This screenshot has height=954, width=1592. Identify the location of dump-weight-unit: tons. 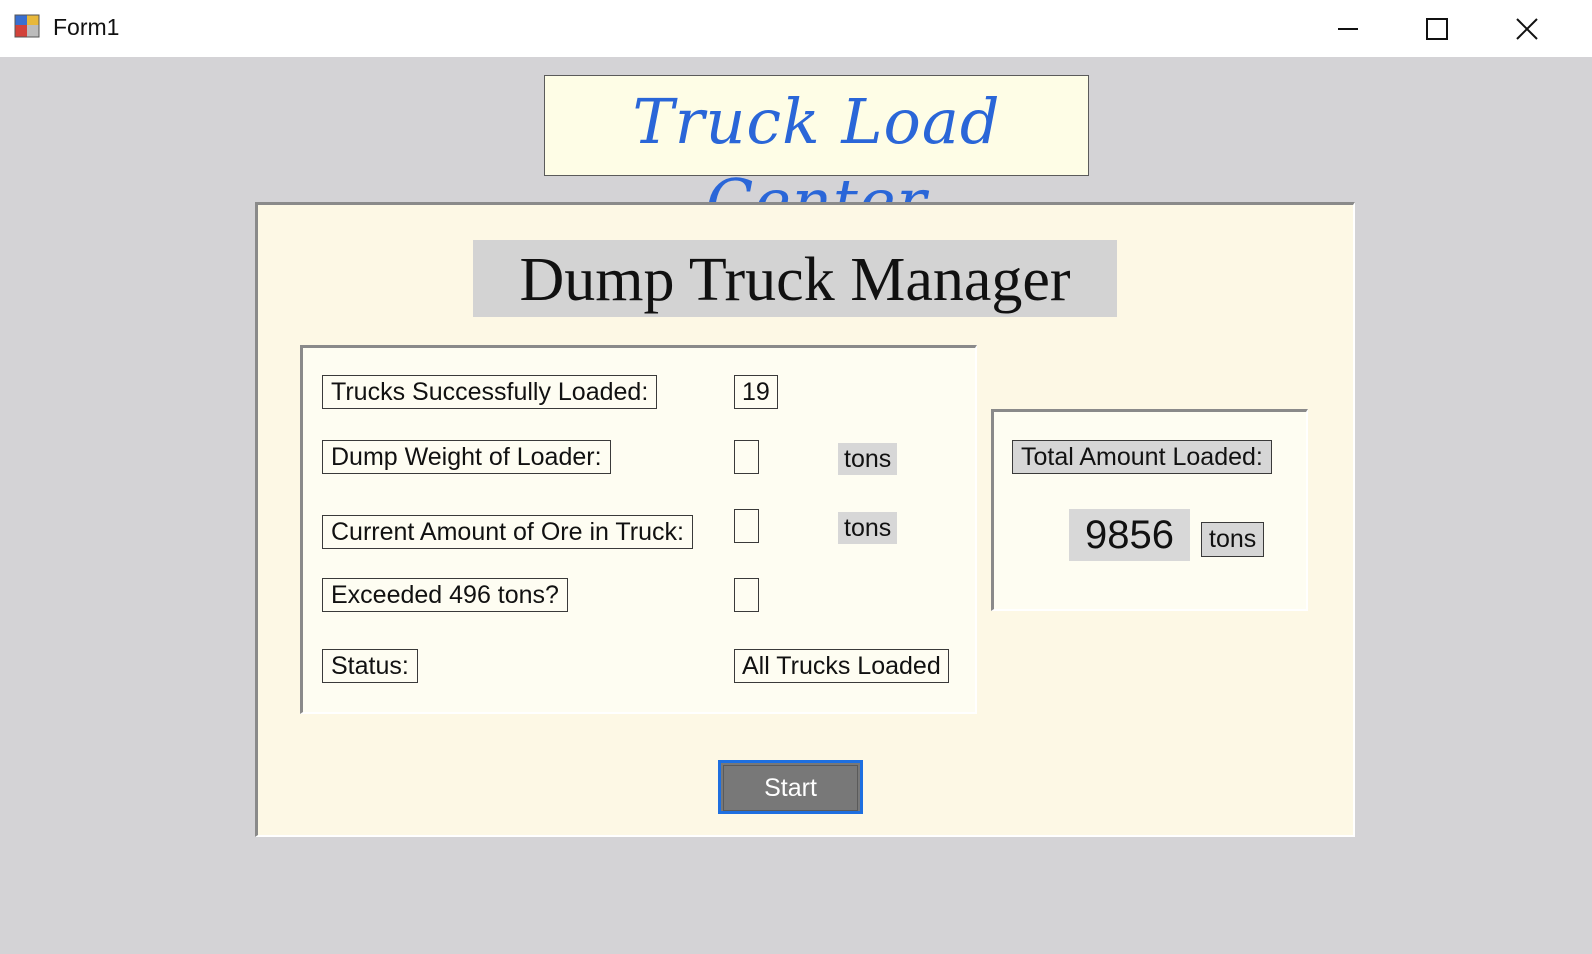
(868, 459).